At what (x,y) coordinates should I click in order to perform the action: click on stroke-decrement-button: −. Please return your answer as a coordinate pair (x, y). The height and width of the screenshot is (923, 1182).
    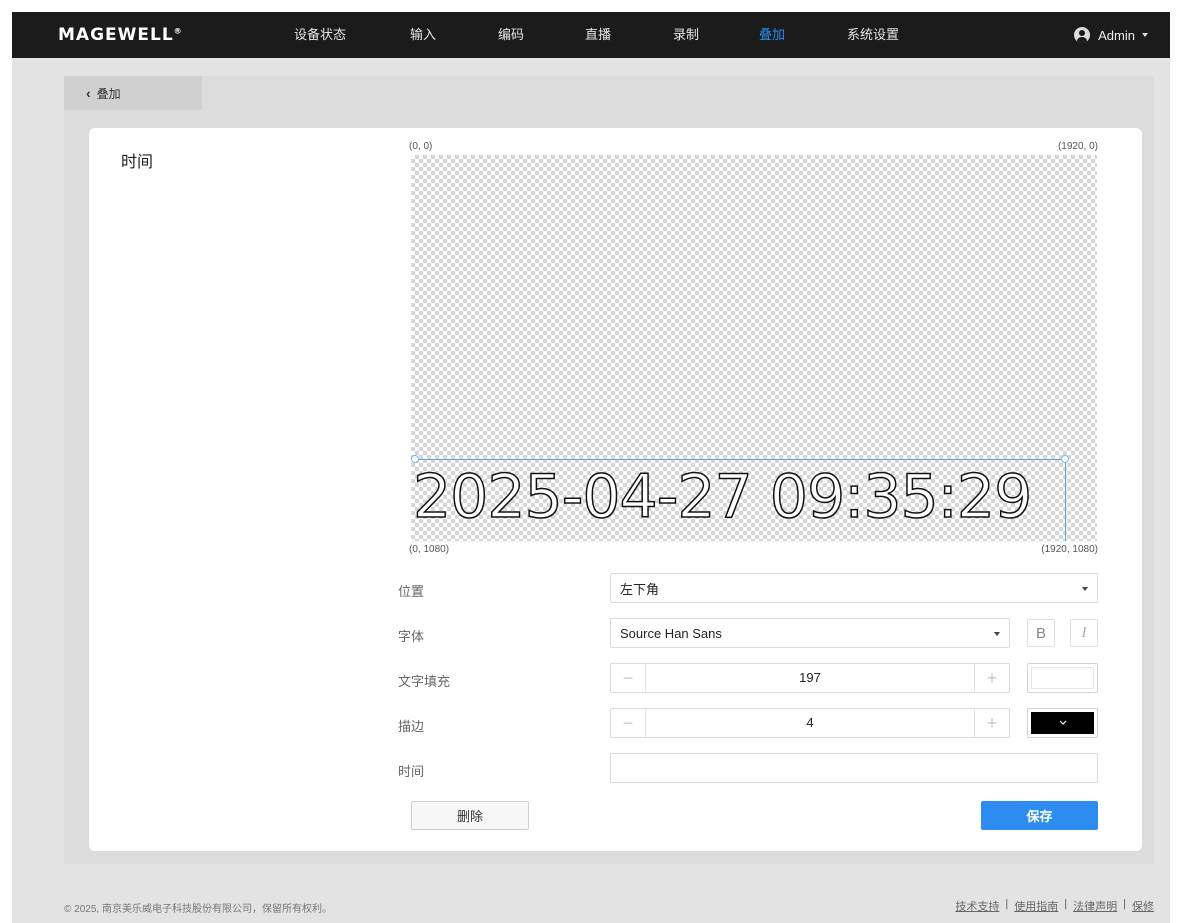
    Looking at the image, I should click on (628, 723).